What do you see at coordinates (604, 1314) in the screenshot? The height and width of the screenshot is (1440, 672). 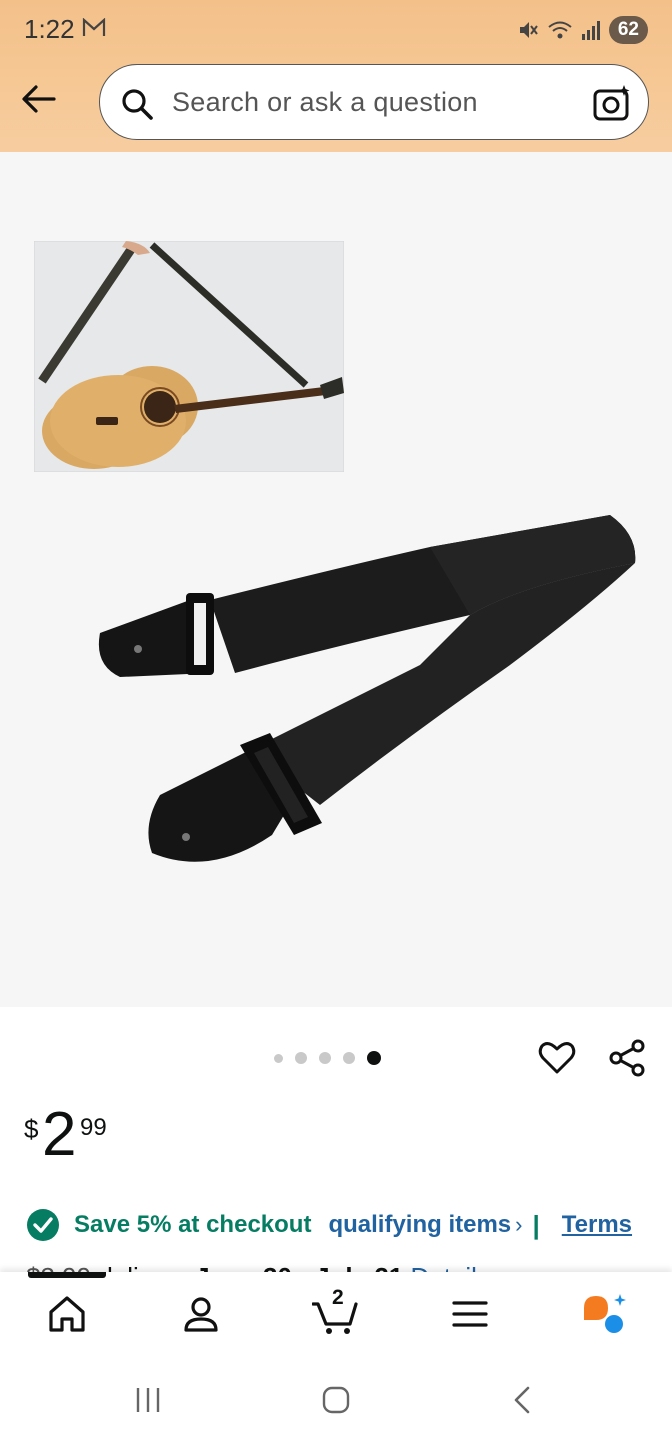 I see `rufus-ai-icon` at bounding box center [604, 1314].